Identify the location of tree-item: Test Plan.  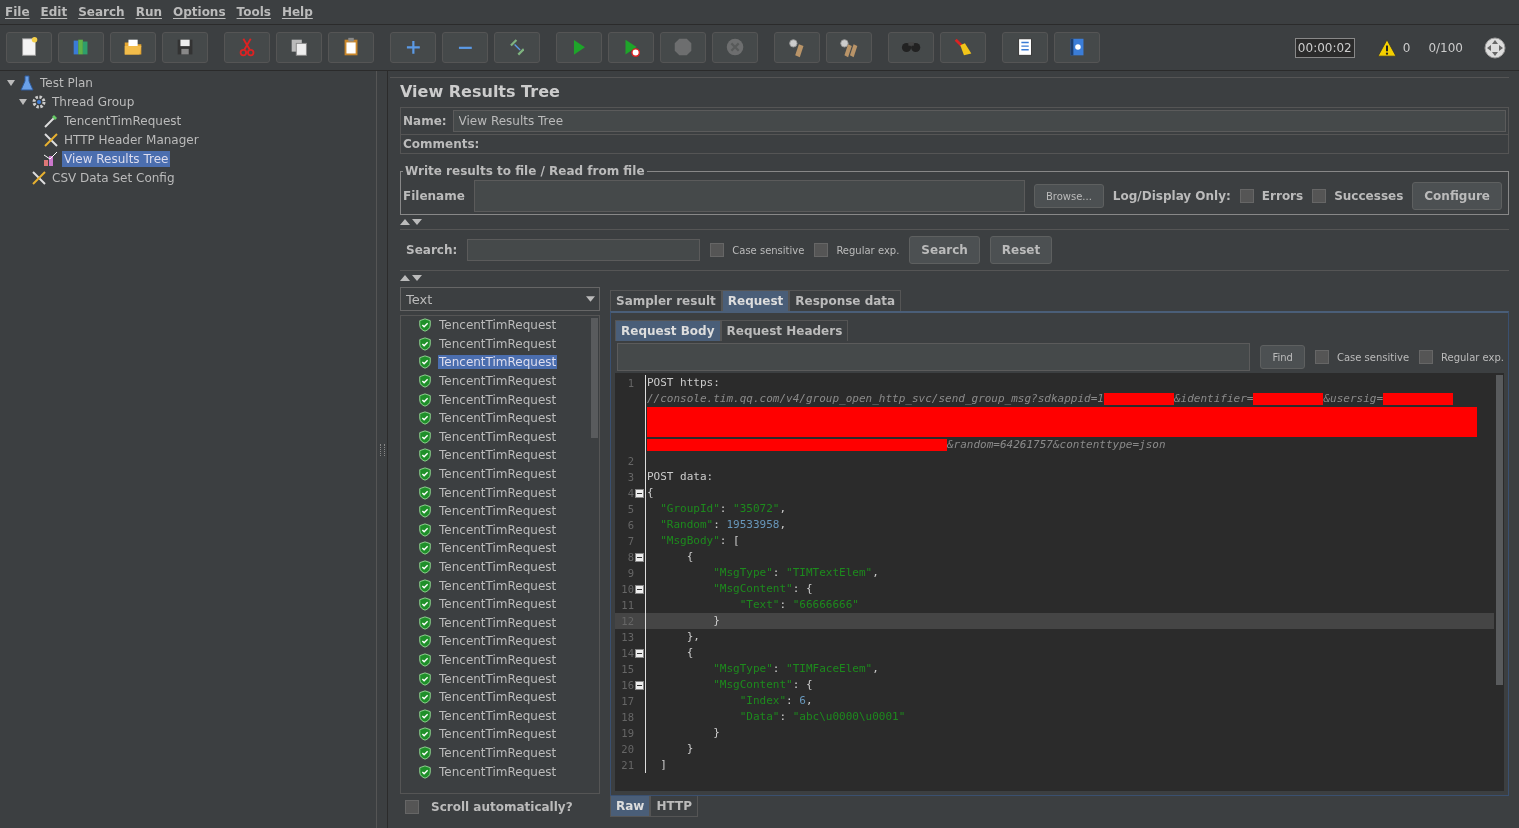
(66, 82).